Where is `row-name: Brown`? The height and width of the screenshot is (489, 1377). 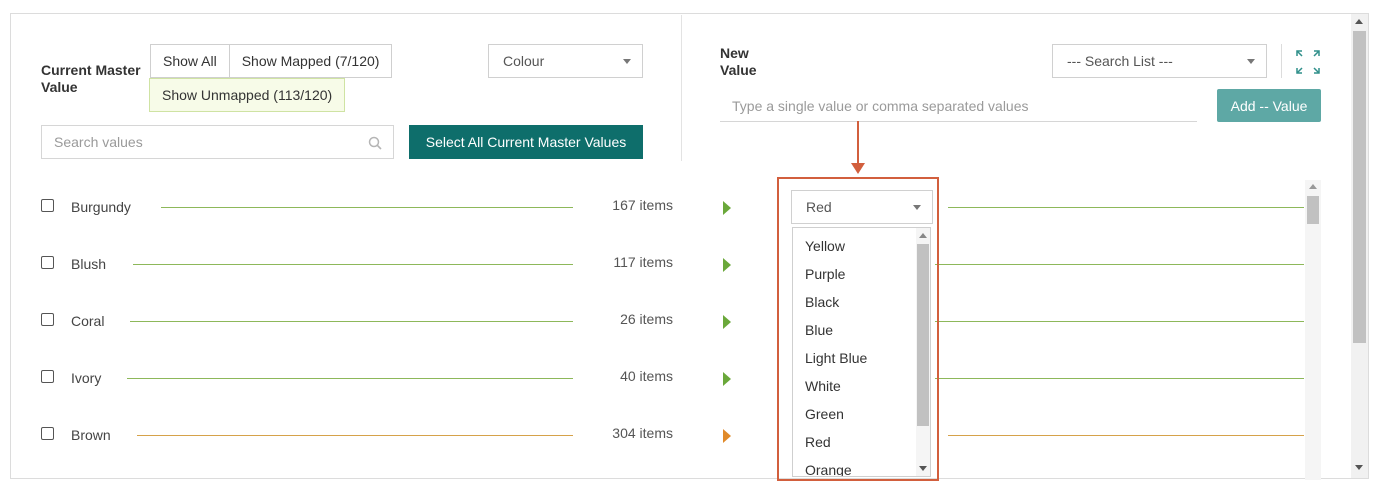
row-name: Brown is located at coordinates (91, 435).